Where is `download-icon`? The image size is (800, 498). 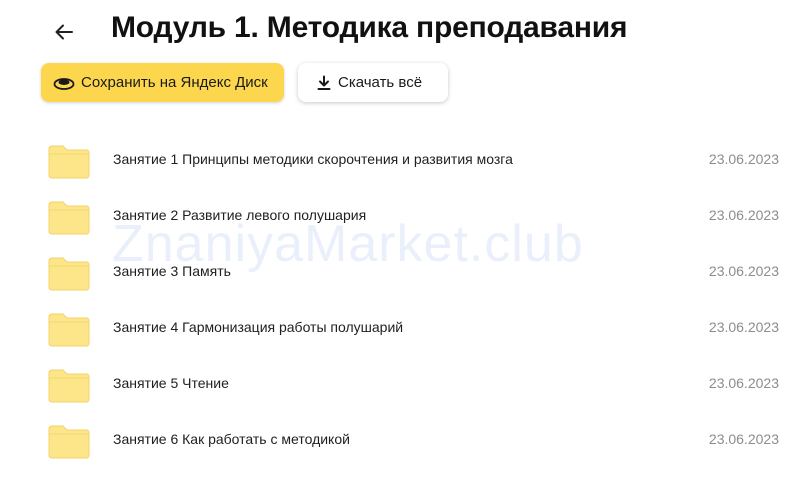
download-icon is located at coordinates (324, 83).